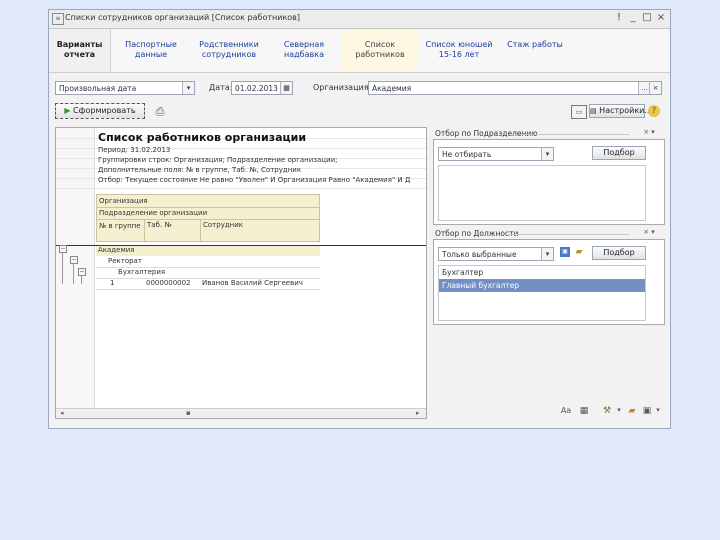 The width and height of the screenshot is (720, 540). Describe the element at coordinates (607, 411) in the screenshot. I see `wrench-icon: ⚒` at that location.